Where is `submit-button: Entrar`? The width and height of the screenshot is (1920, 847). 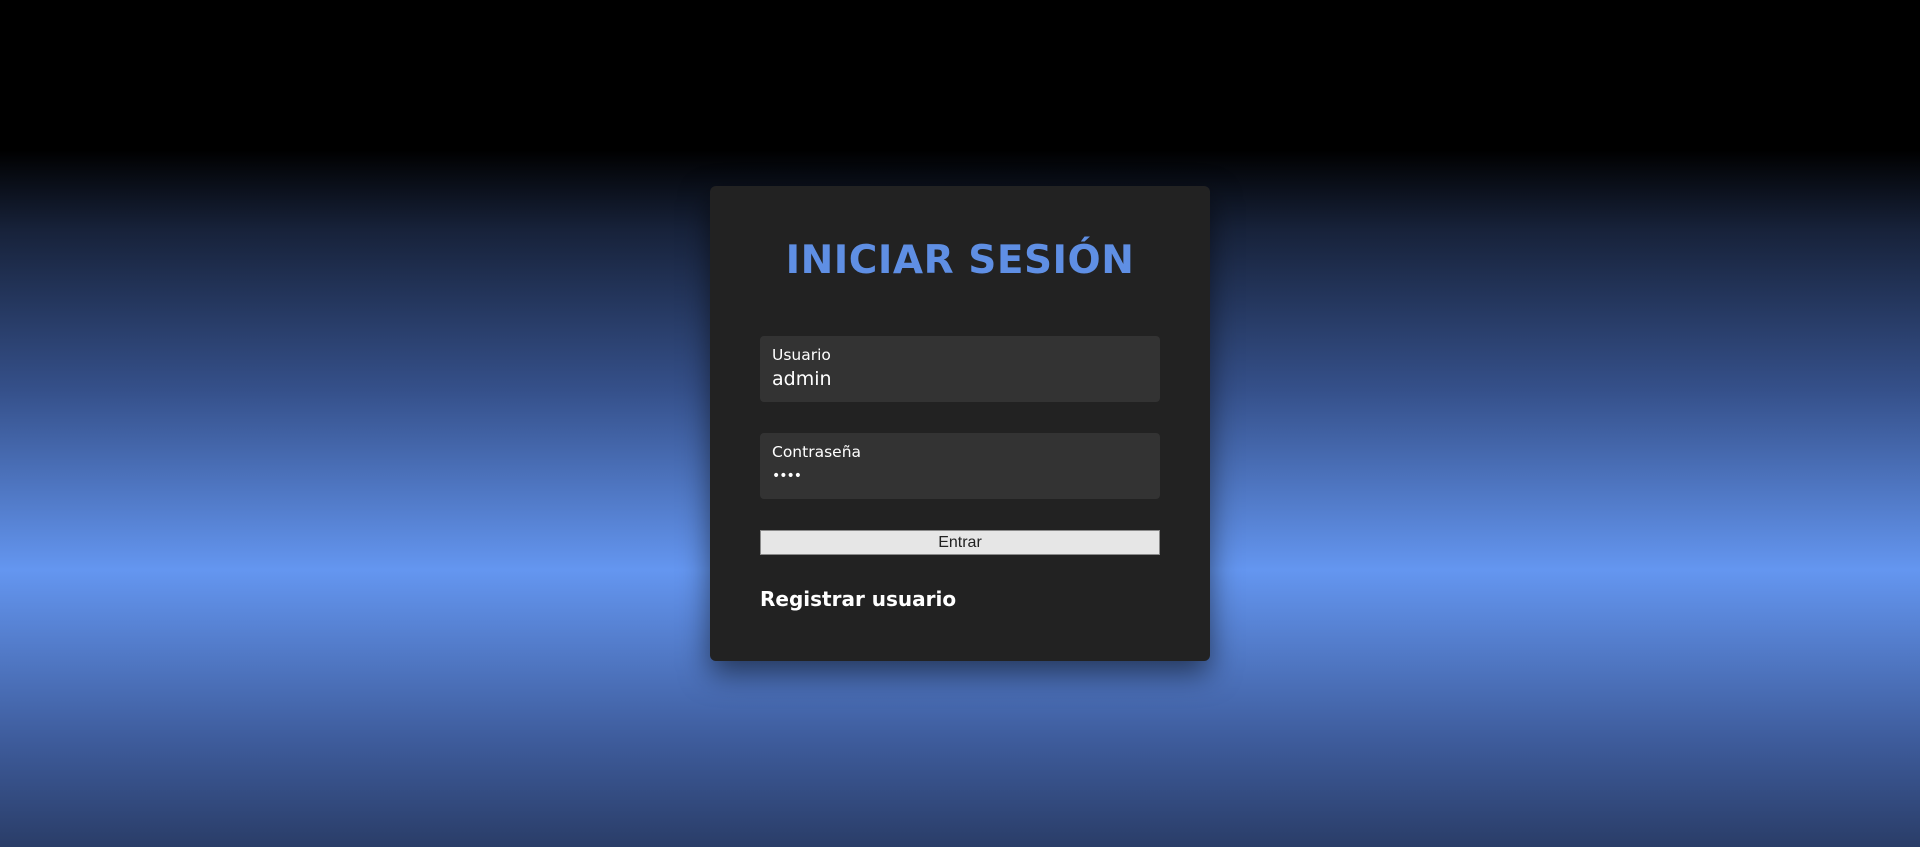 submit-button: Entrar is located at coordinates (960, 542).